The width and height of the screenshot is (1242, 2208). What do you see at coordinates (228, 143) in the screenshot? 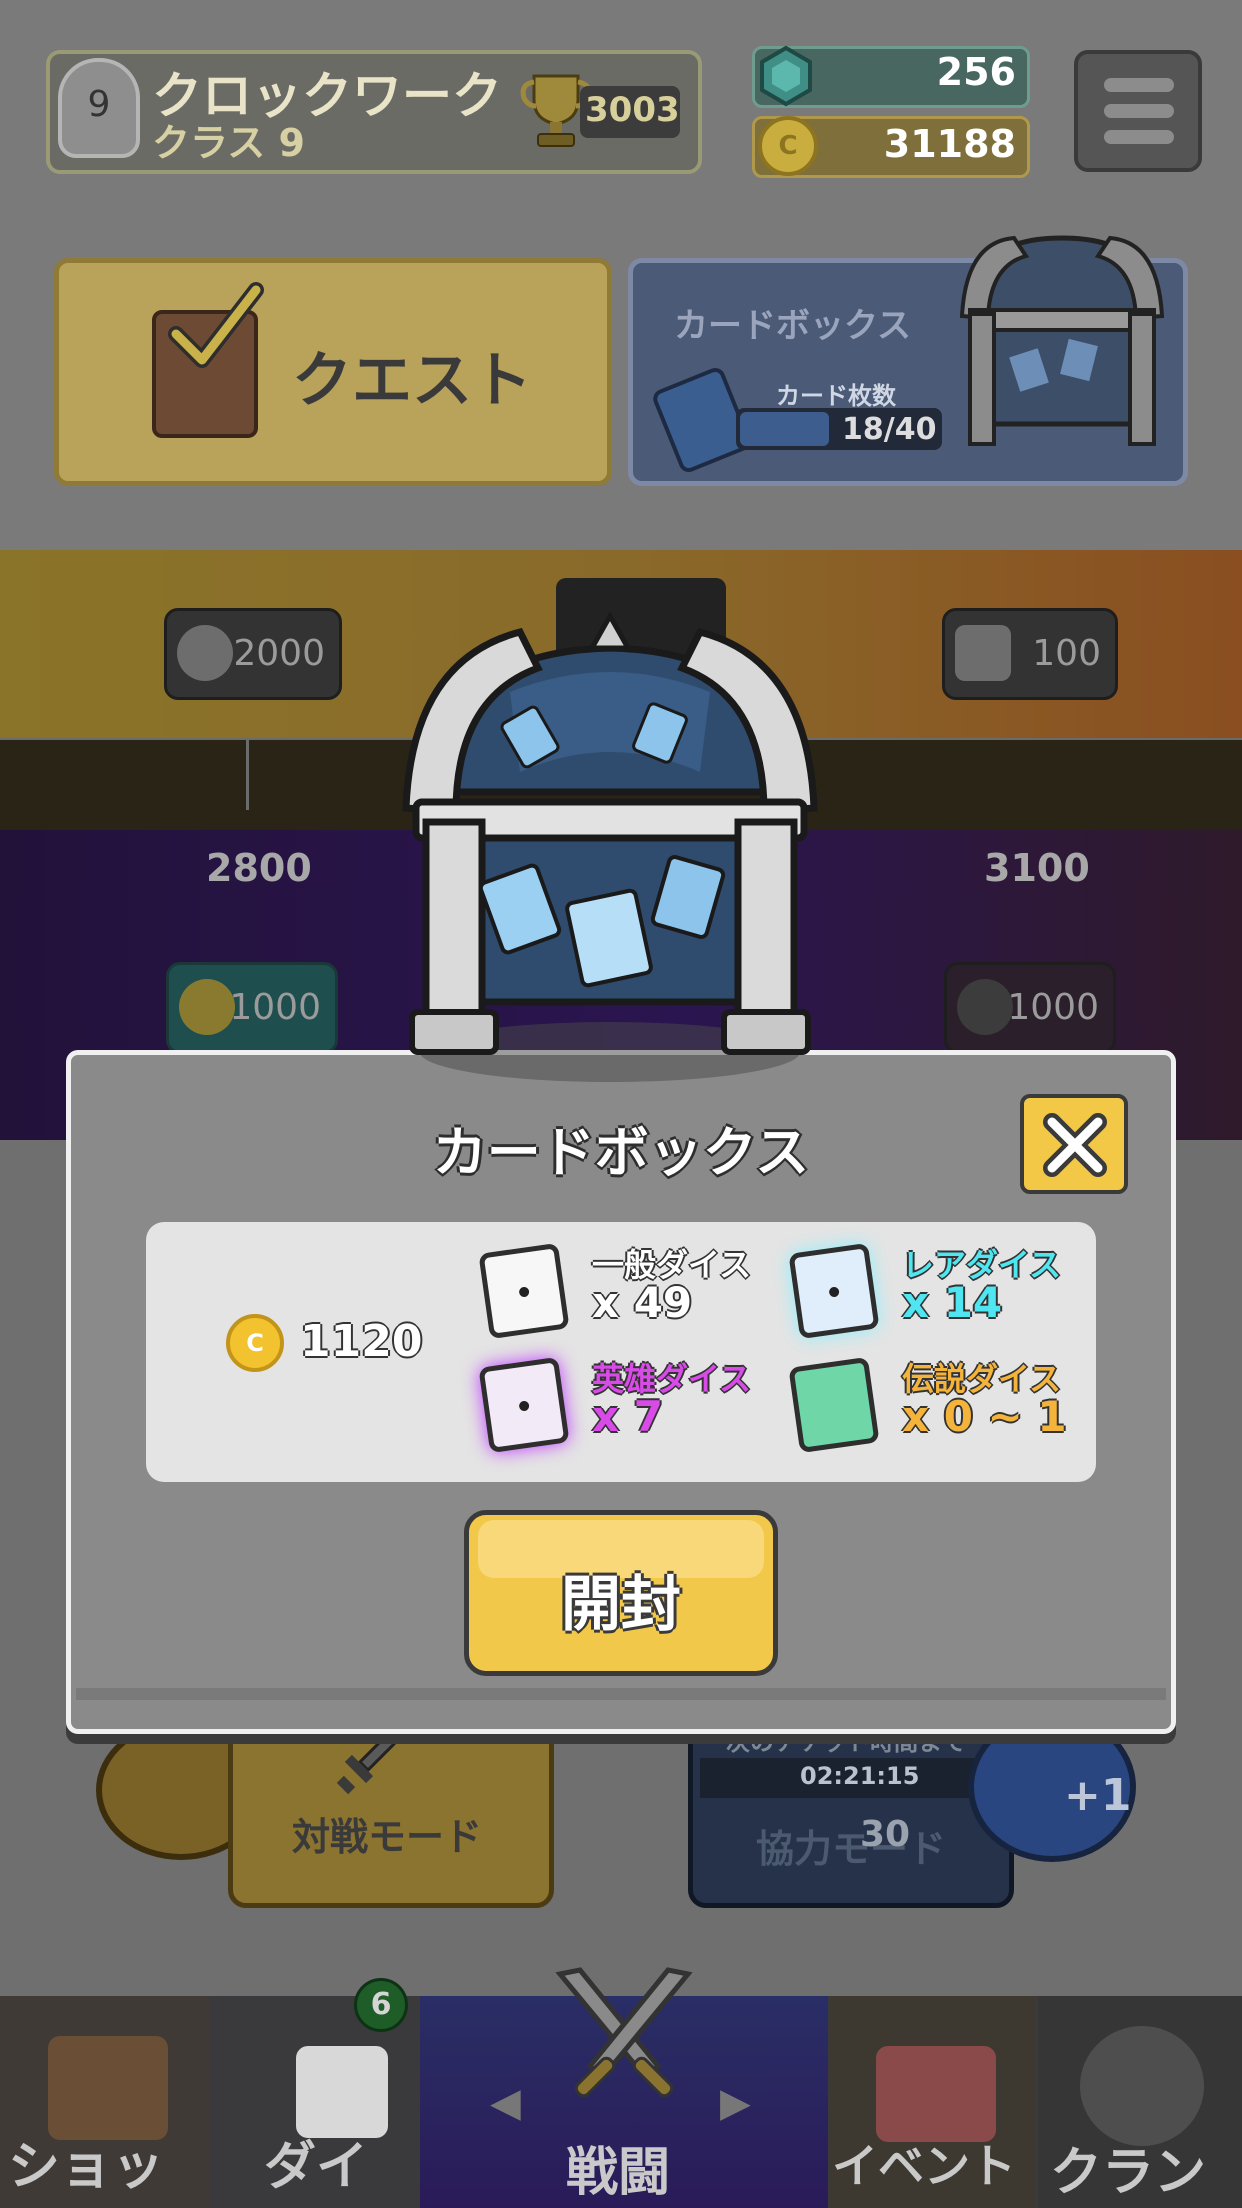
I see `player-class: クラス 9` at bounding box center [228, 143].